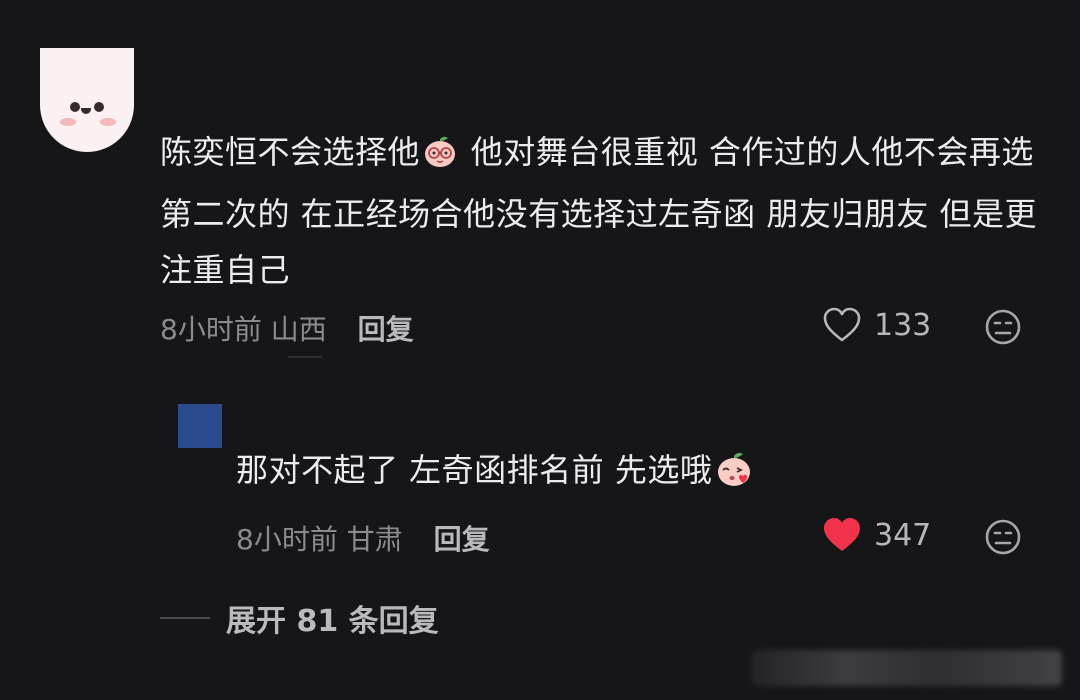 This screenshot has width=1080, height=700. What do you see at coordinates (108, 122) in the screenshot?
I see `avatar-blush-right` at bounding box center [108, 122].